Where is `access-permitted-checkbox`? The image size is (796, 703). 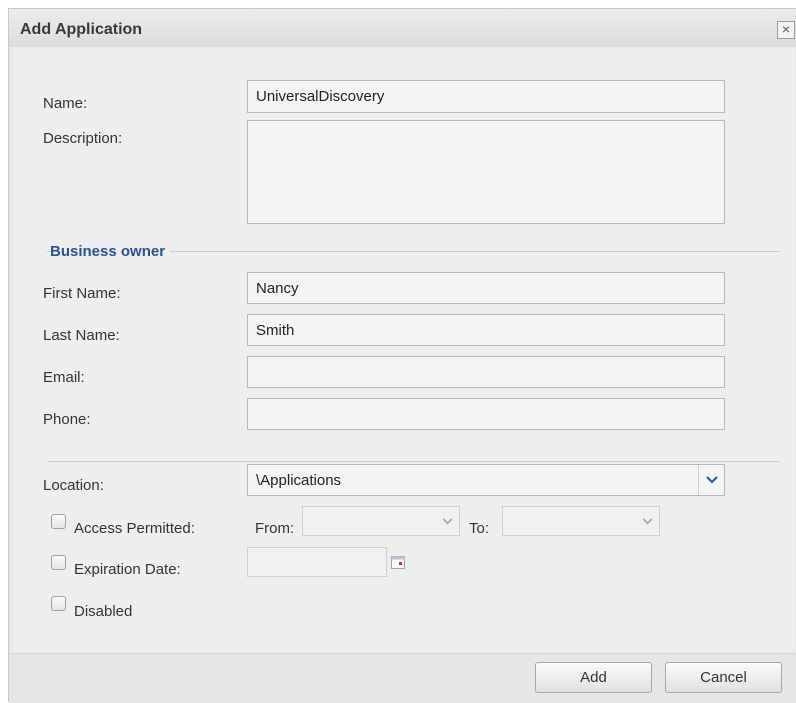 access-permitted-checkbox is located at coordinates (58, 521).